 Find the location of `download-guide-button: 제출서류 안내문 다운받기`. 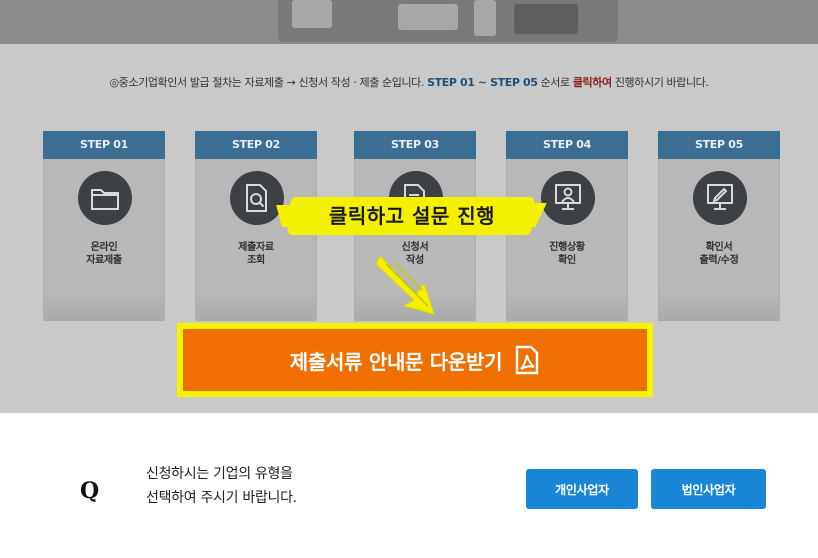

download-guide-button: 제출서류 안내문 다운받기 is located at coordinates (415, 360).